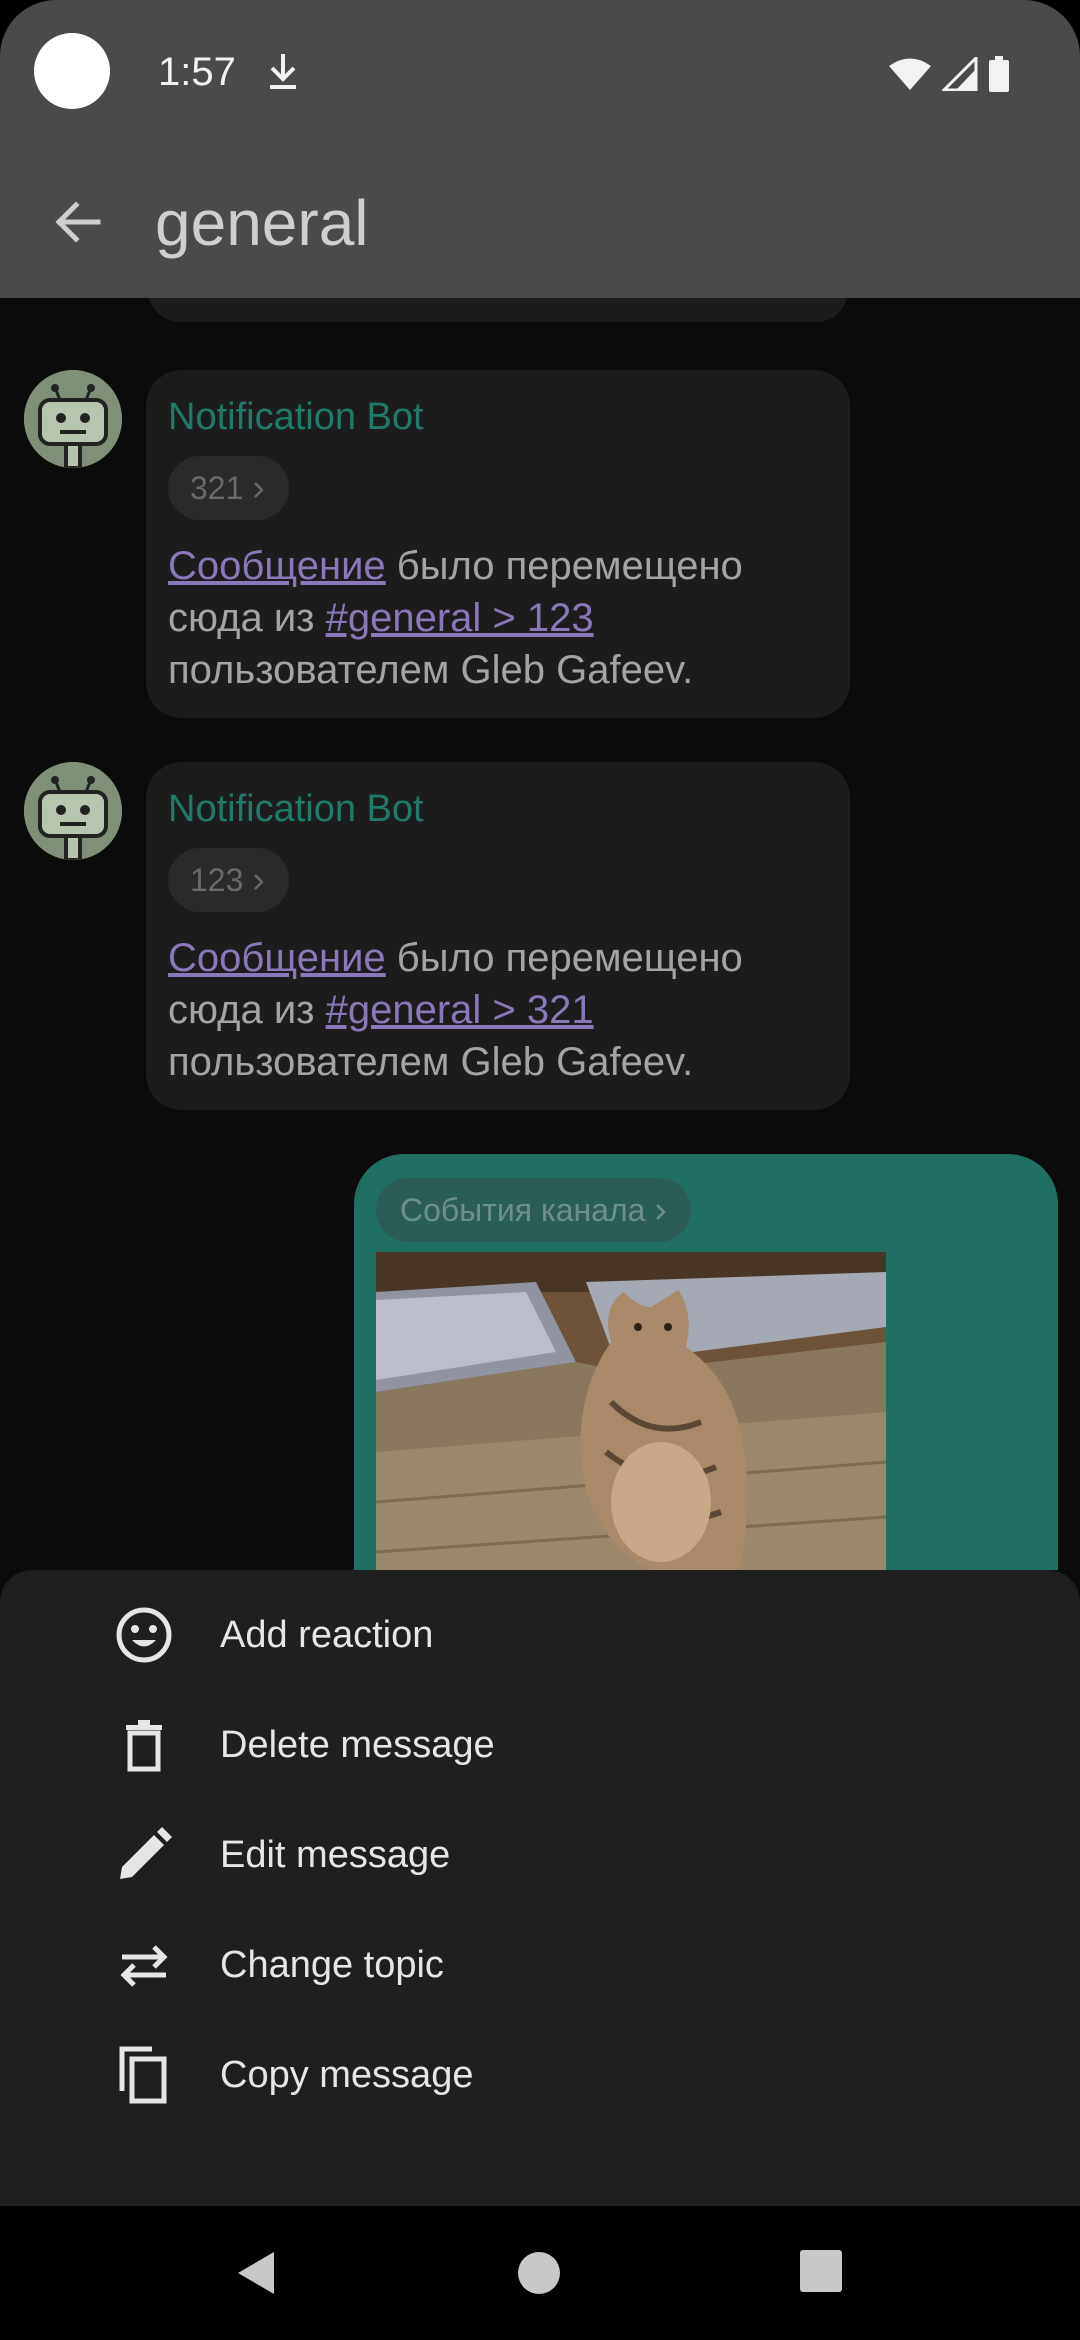 This screenshot has width=1080, height=2340. I want to click on delete-message-button: Delete message, so click(540, 1745).